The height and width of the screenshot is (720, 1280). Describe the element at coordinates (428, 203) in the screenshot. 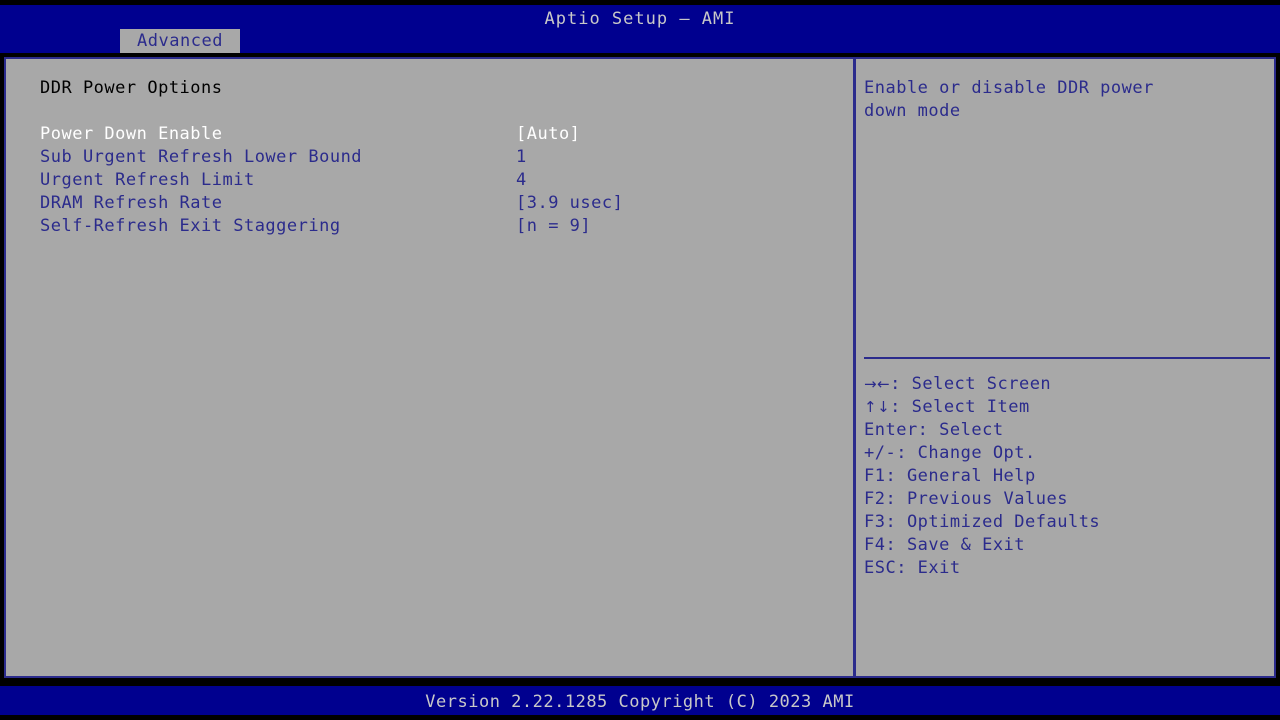

I see `option-row: DRAM Refresh Rate [3.9 usec]` at that location.